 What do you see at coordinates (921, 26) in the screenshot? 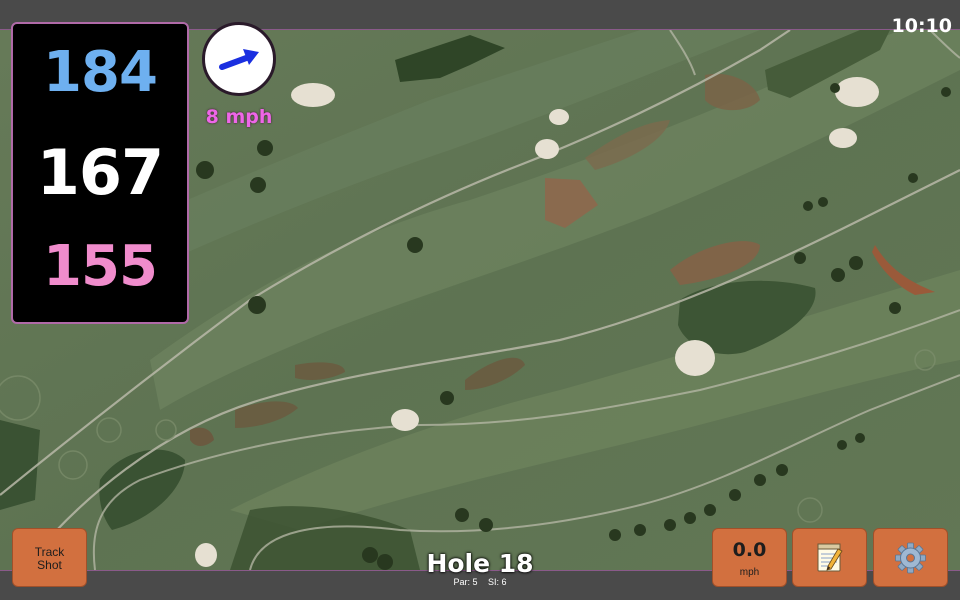
I see `clock-time: 10:10` at bounding box center [921, 26].